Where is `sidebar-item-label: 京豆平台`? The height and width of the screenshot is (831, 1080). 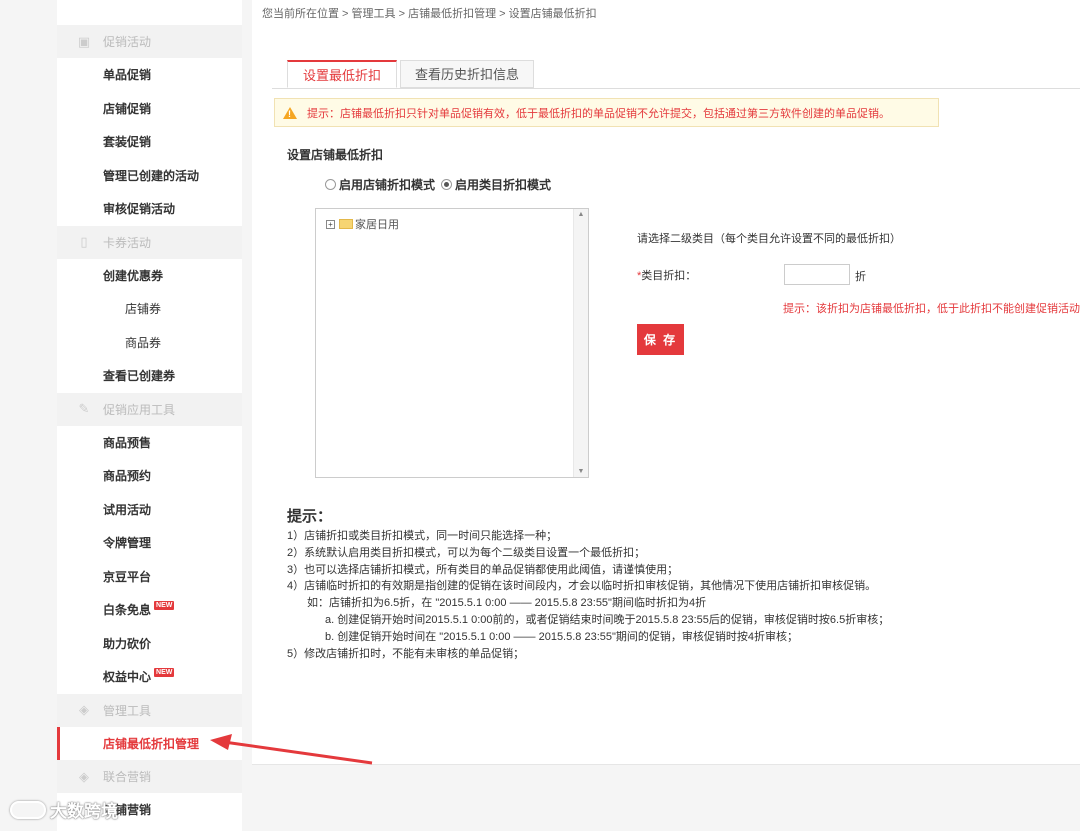 sidebar-item-label: 京豆平台 is located at coordinates (127, 576).